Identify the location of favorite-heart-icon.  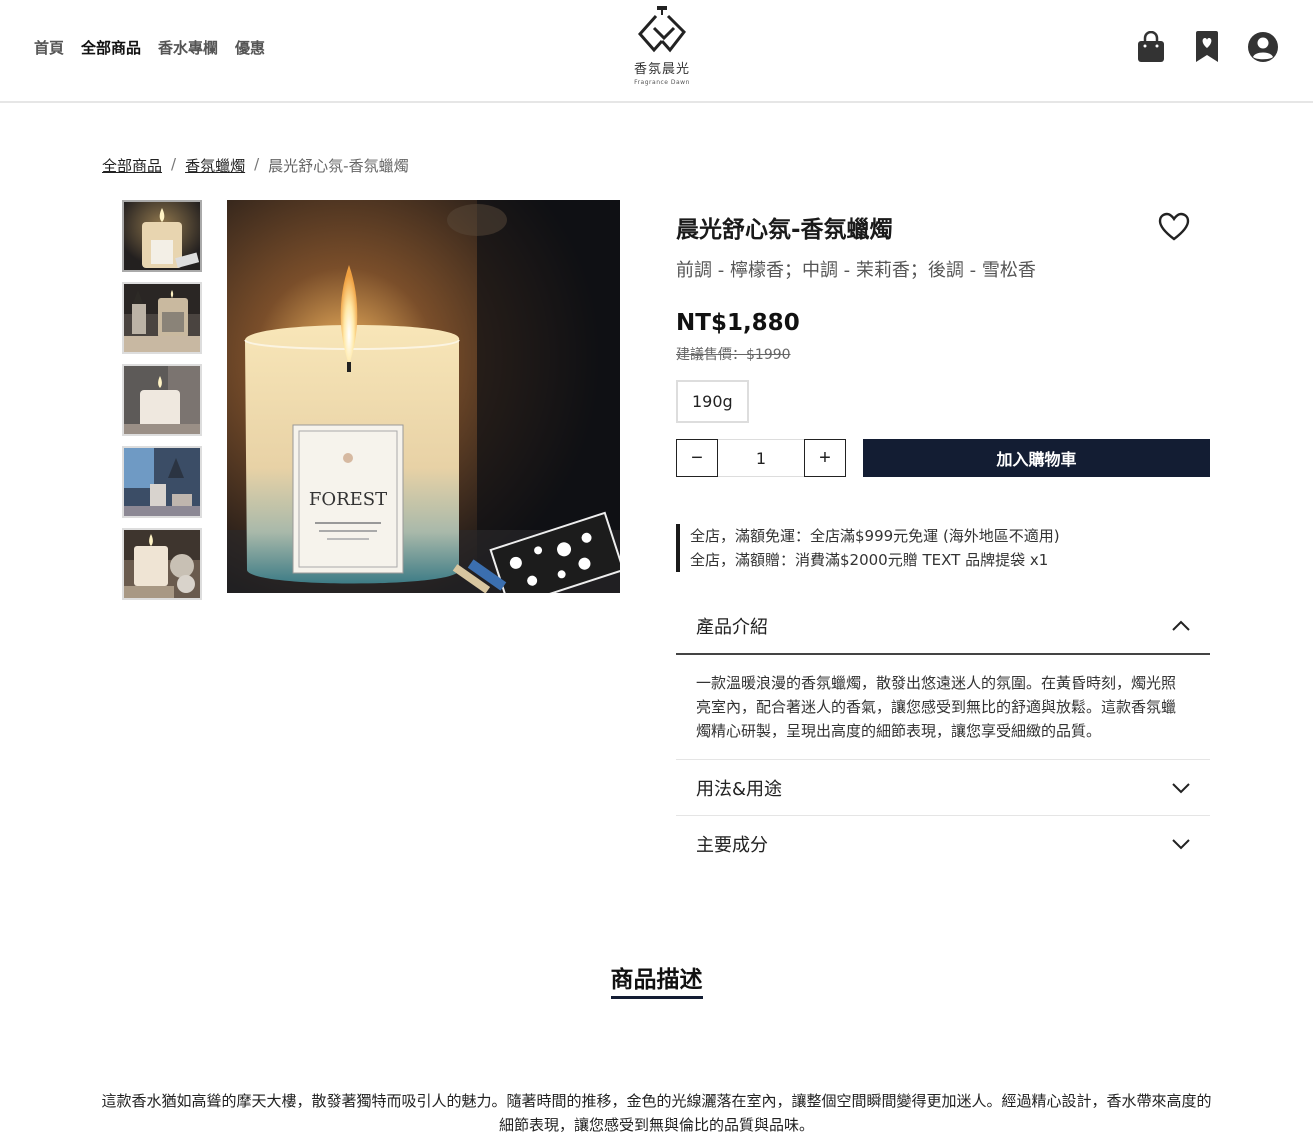
(1174, 229).